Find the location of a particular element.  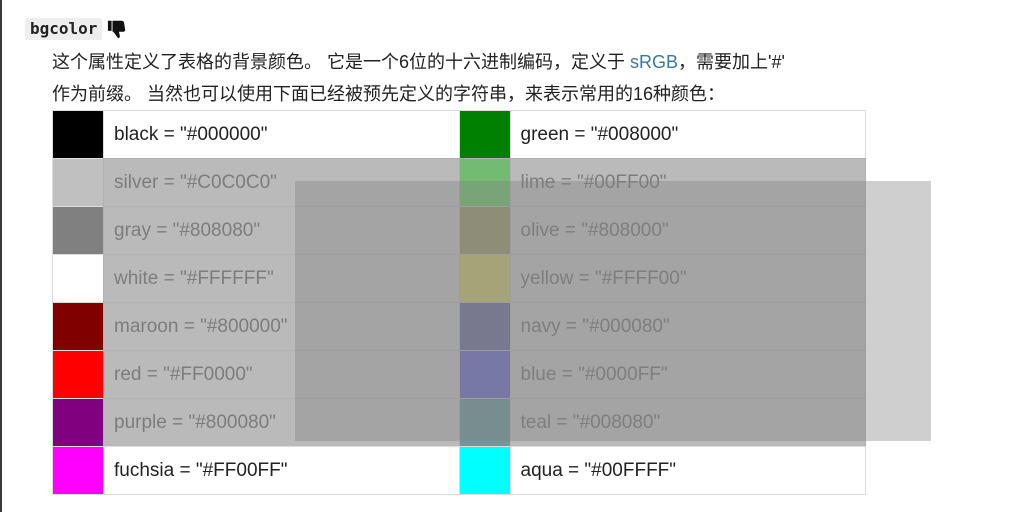

color-label: olive = "#808000" is located at coordinates (687, 230).